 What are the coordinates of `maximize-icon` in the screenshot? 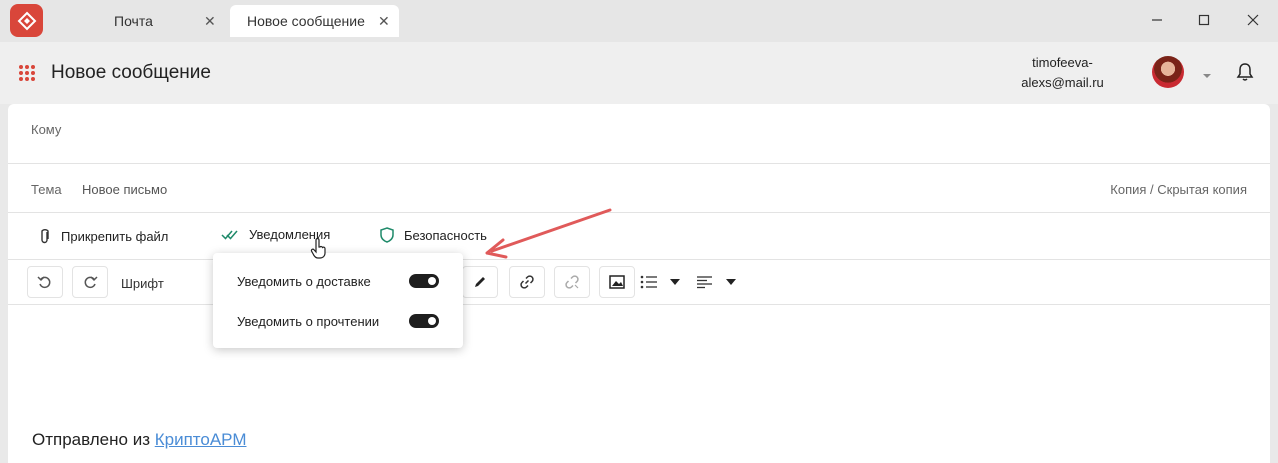 It's located at (1204, 20).